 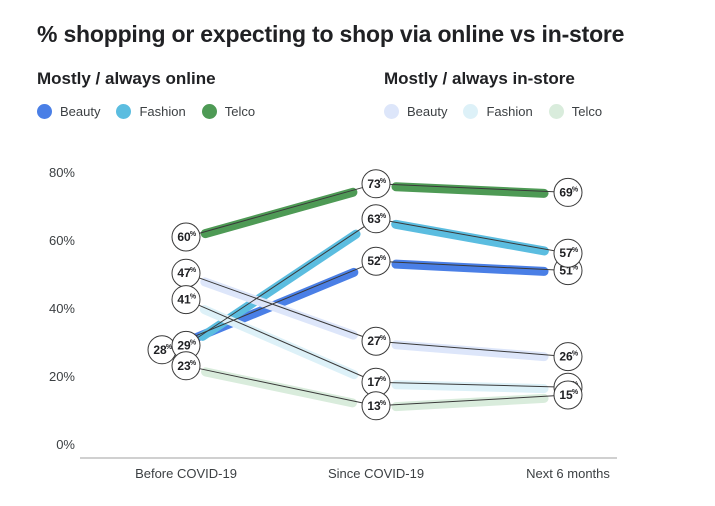 What do you see at coordinates (568, 395) in the screenshot?
I see `value-label: 15%` at bounding box center [568, 395].